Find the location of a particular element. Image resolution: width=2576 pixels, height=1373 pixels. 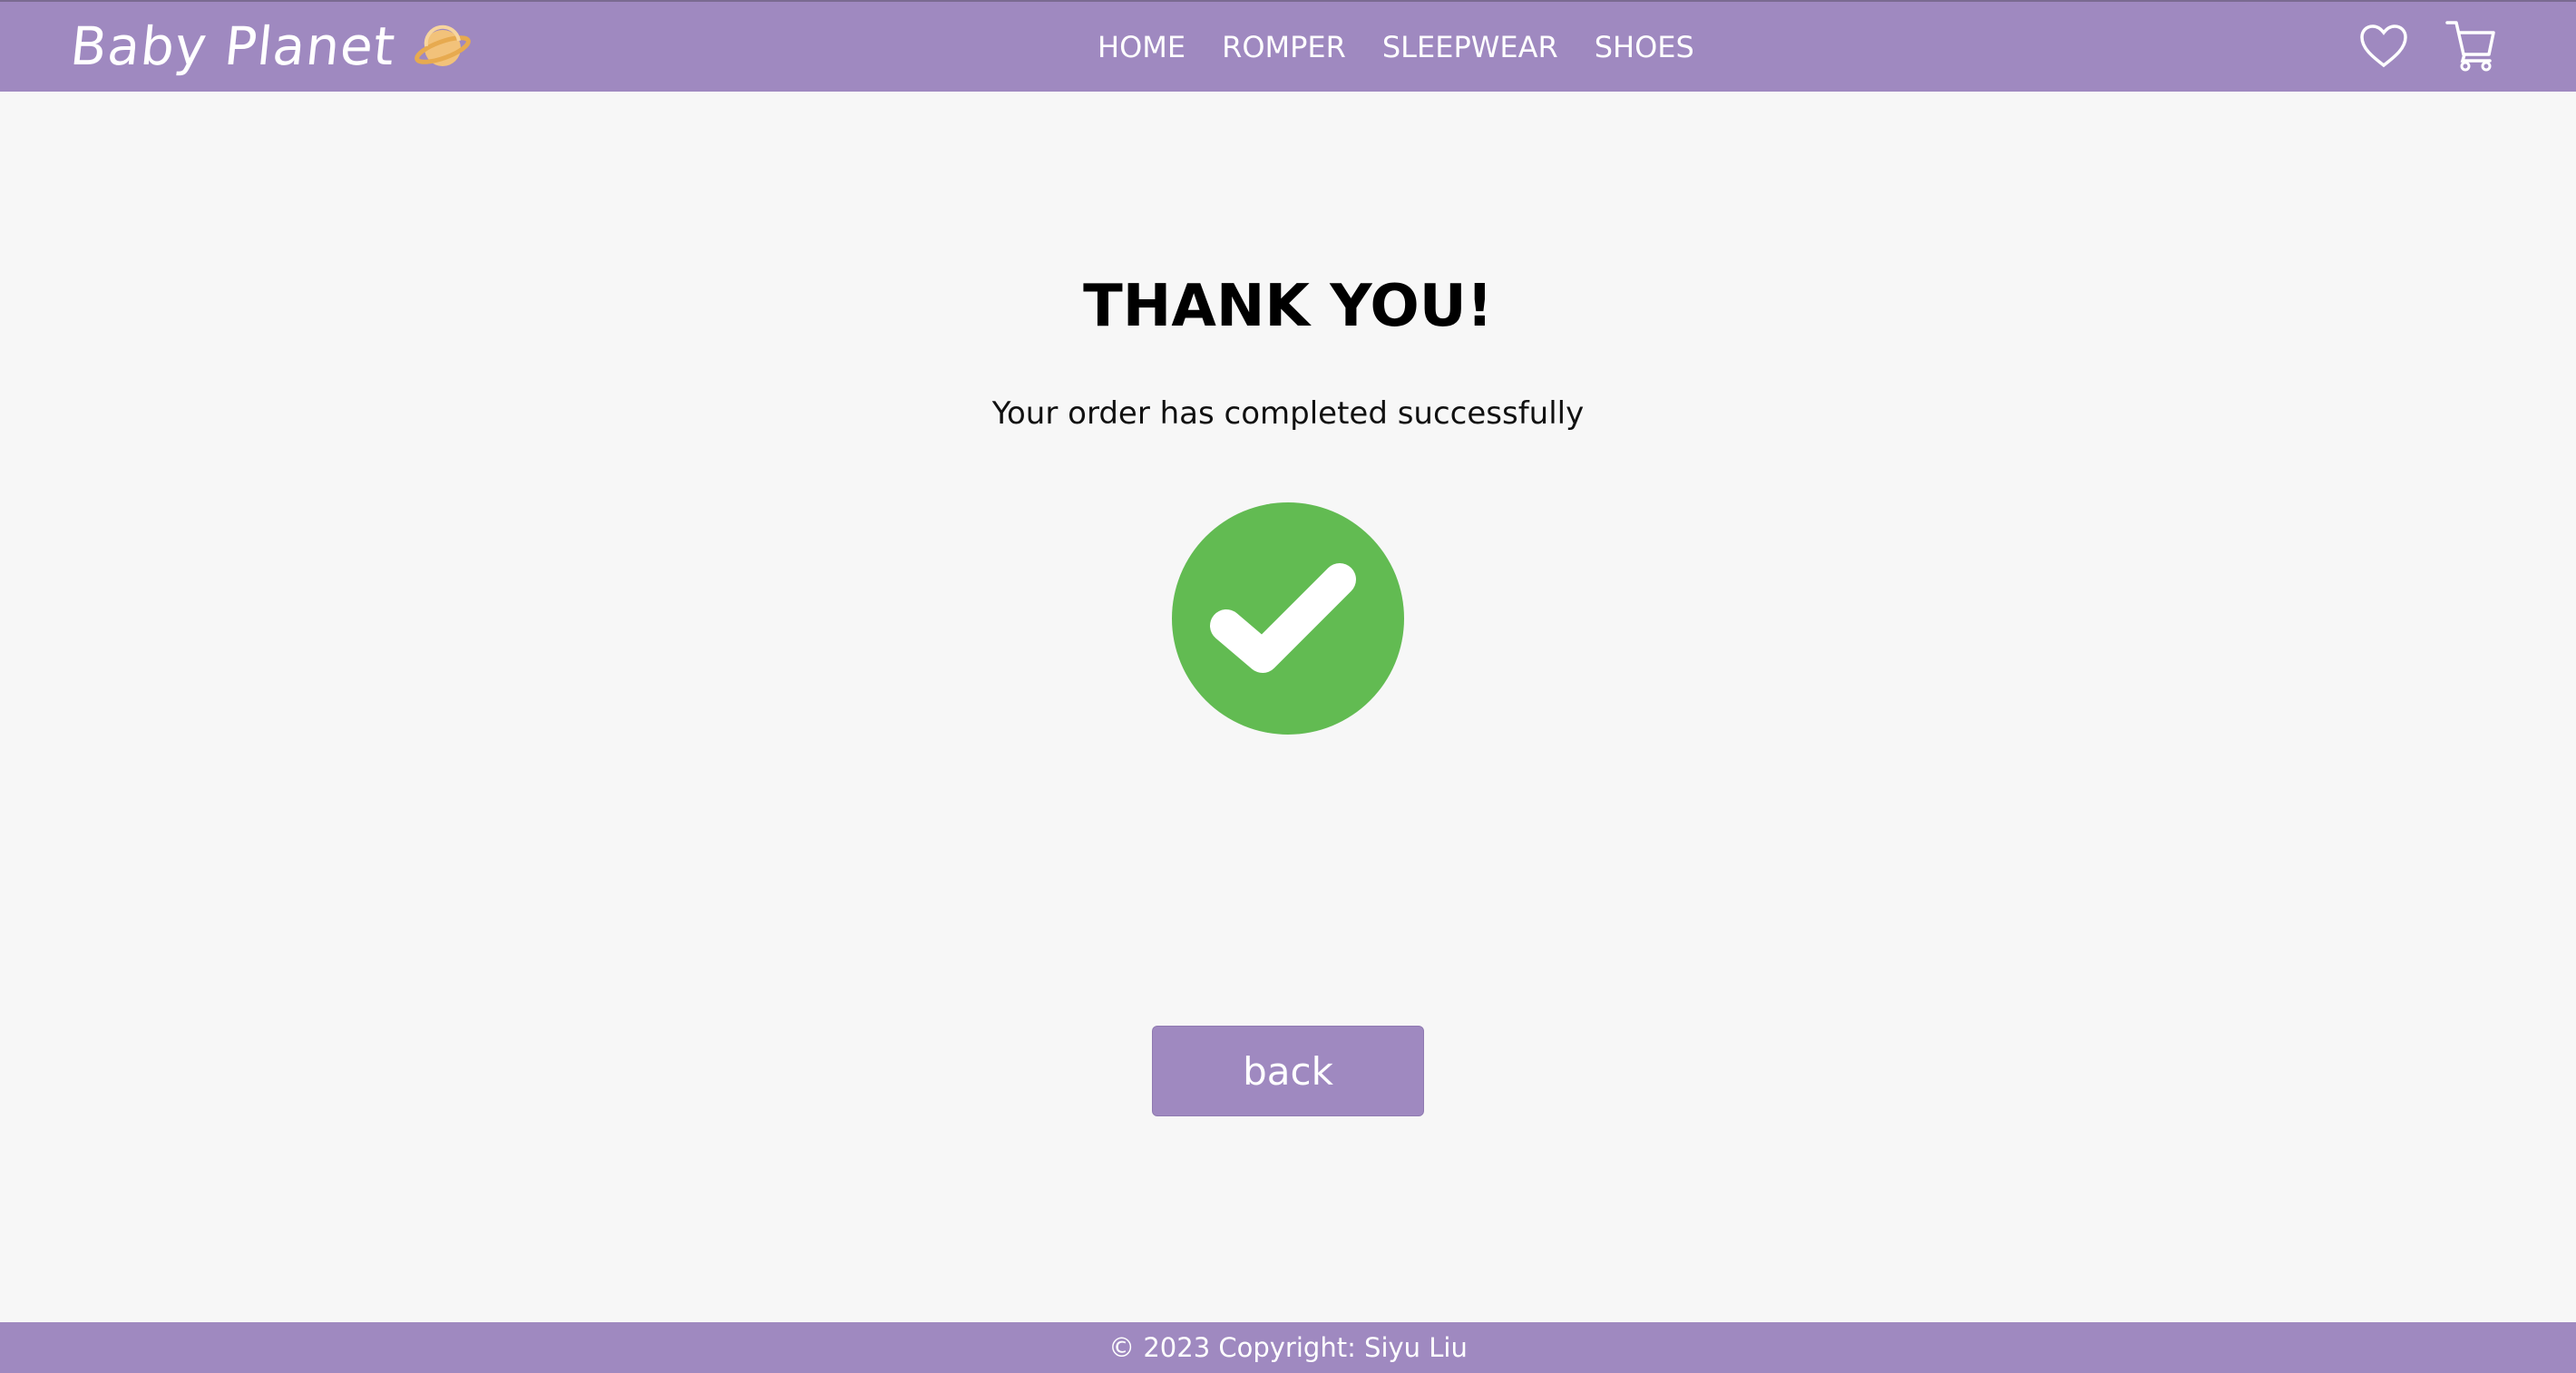

copyright-text: © 2023 Copyright: Siyu Liu is located at coordinates (1288, 1348).